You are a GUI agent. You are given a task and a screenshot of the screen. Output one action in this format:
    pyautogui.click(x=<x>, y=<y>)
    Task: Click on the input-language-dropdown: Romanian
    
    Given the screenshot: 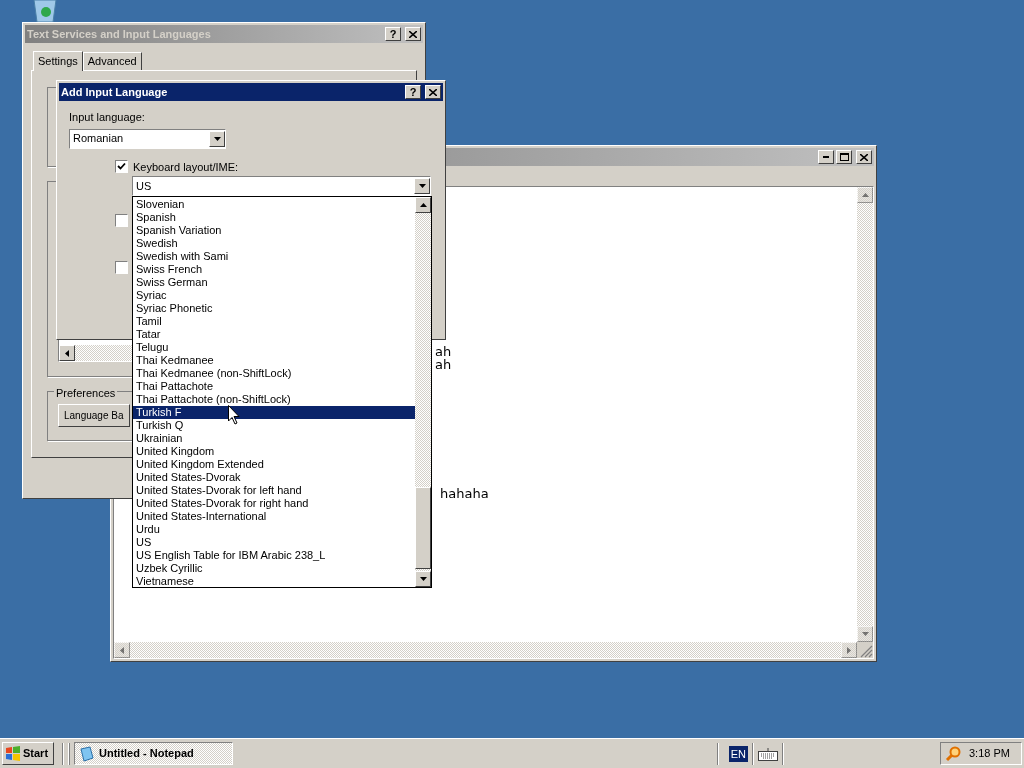 What is the action you would take?
    pyautogui.click(x=147, y=138)
    